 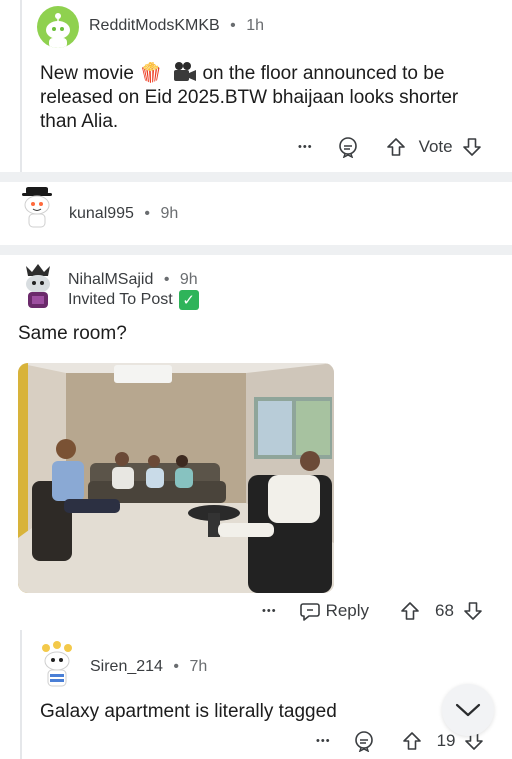 I want to click on user-flair: Invited To Post ✓, so click(x=133, y=300).